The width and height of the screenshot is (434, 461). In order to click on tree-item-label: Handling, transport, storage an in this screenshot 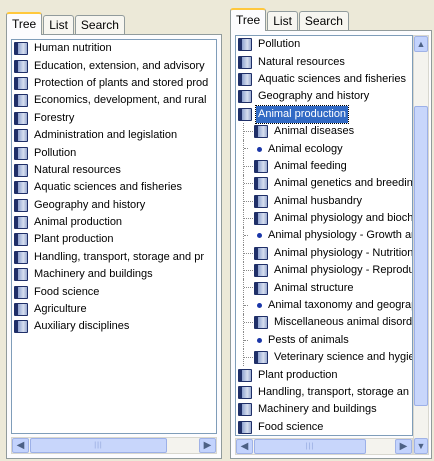, I will do `click(334, 392)`.